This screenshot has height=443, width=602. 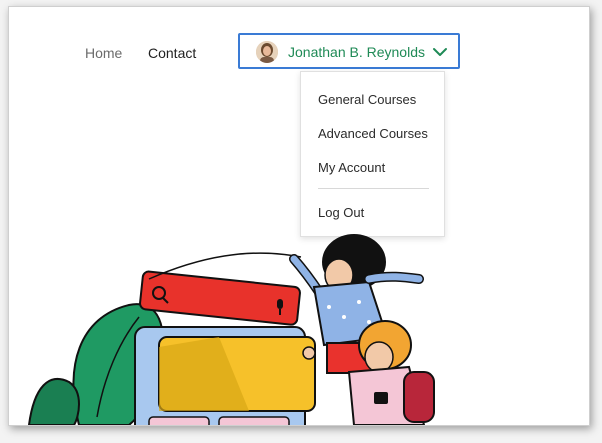 I want to click on menu-item-advanced-courses: Advanced Courses, so click(x=373, y=133).